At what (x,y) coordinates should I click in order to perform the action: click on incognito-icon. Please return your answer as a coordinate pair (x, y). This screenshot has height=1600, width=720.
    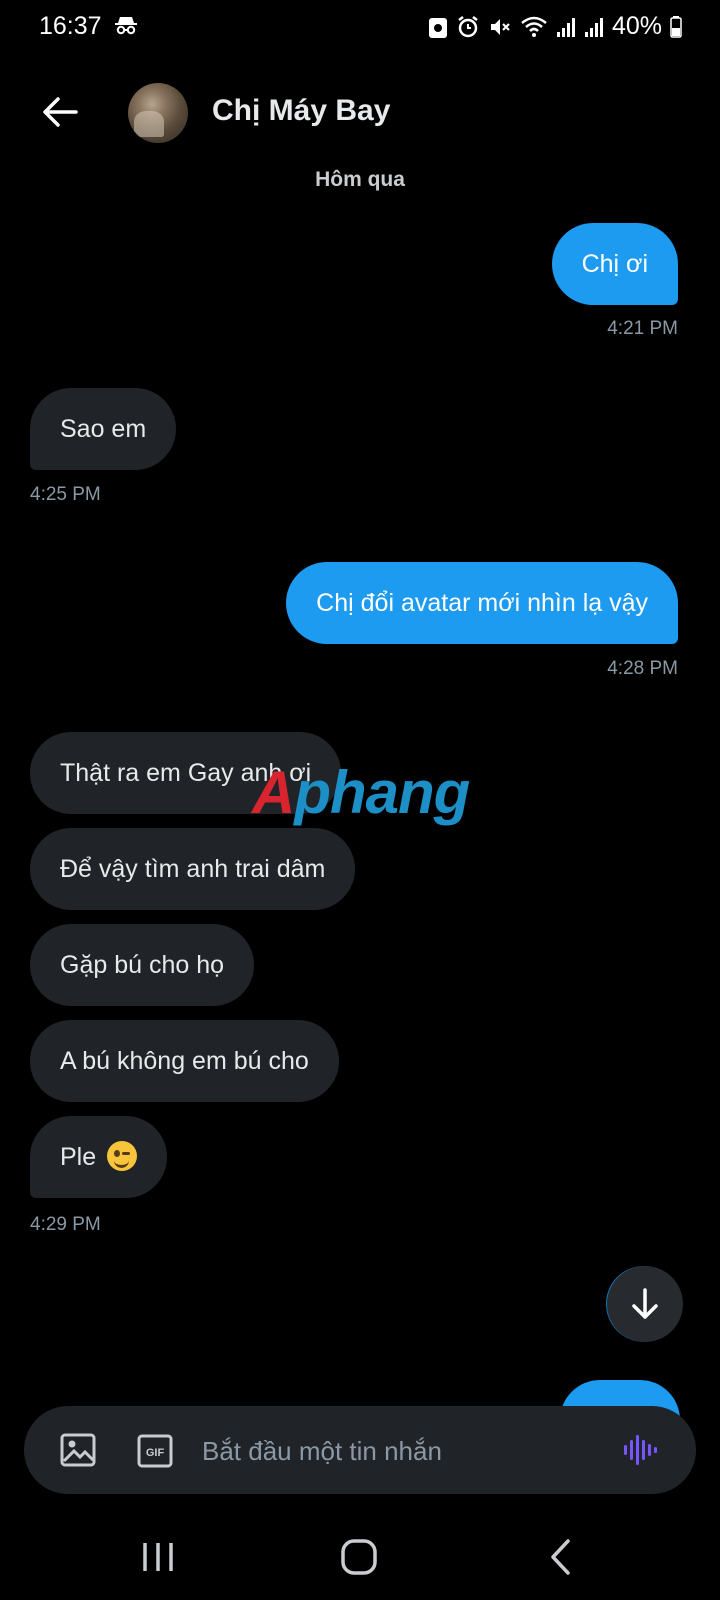
    Looking at the image, I should click on (126, 26).